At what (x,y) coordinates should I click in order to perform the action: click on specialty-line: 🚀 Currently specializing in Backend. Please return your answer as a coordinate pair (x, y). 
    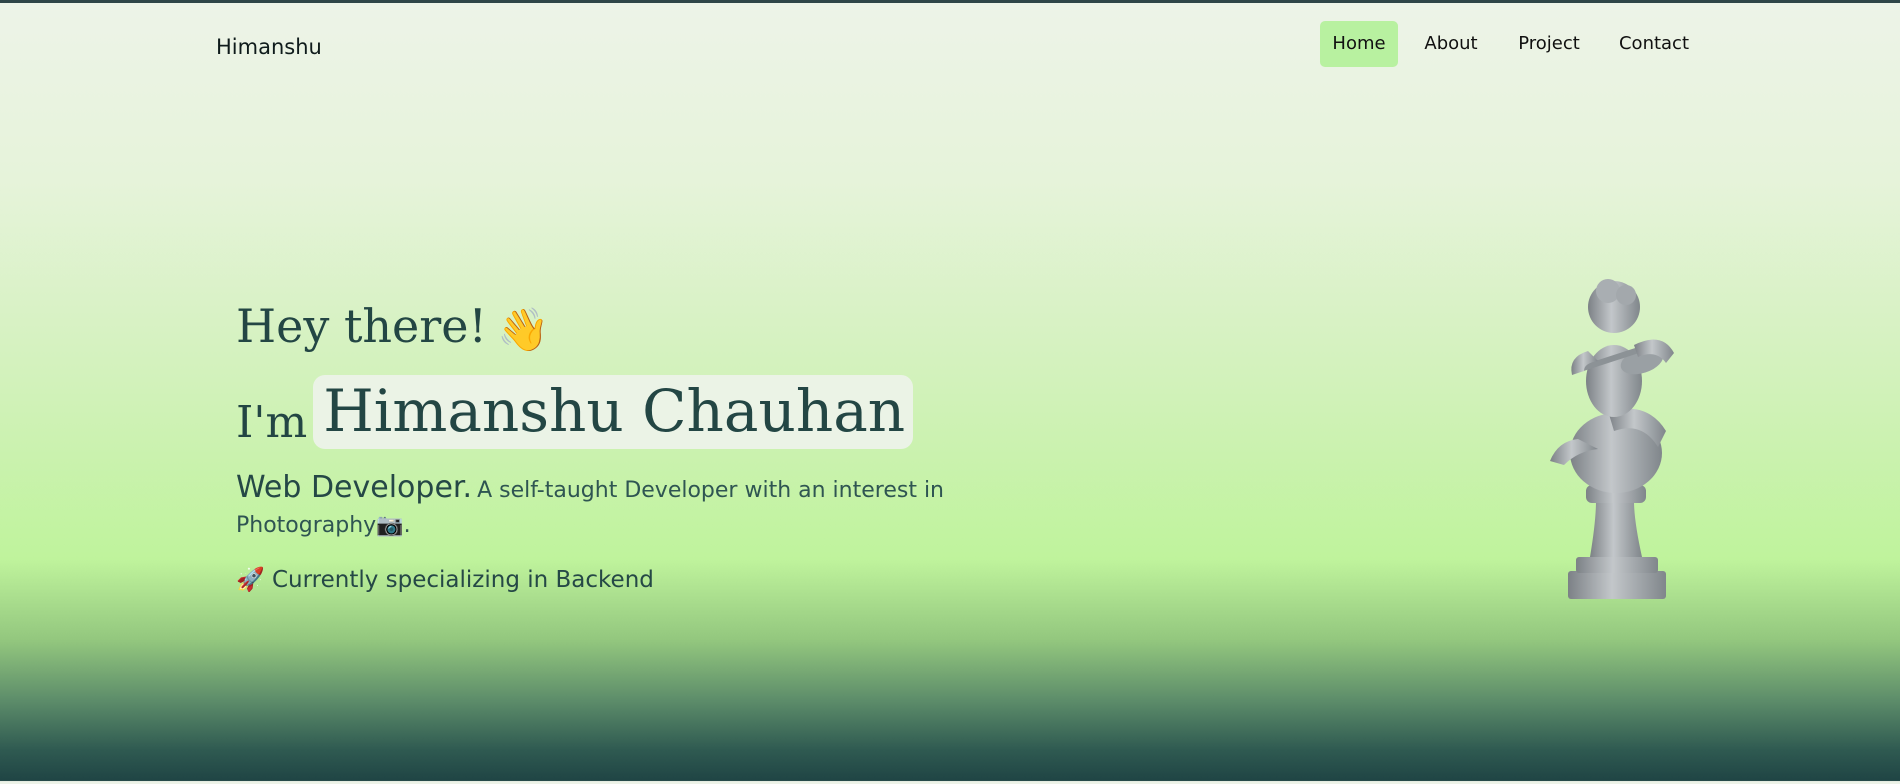
    Looking at the image, I should click on (445, 579).